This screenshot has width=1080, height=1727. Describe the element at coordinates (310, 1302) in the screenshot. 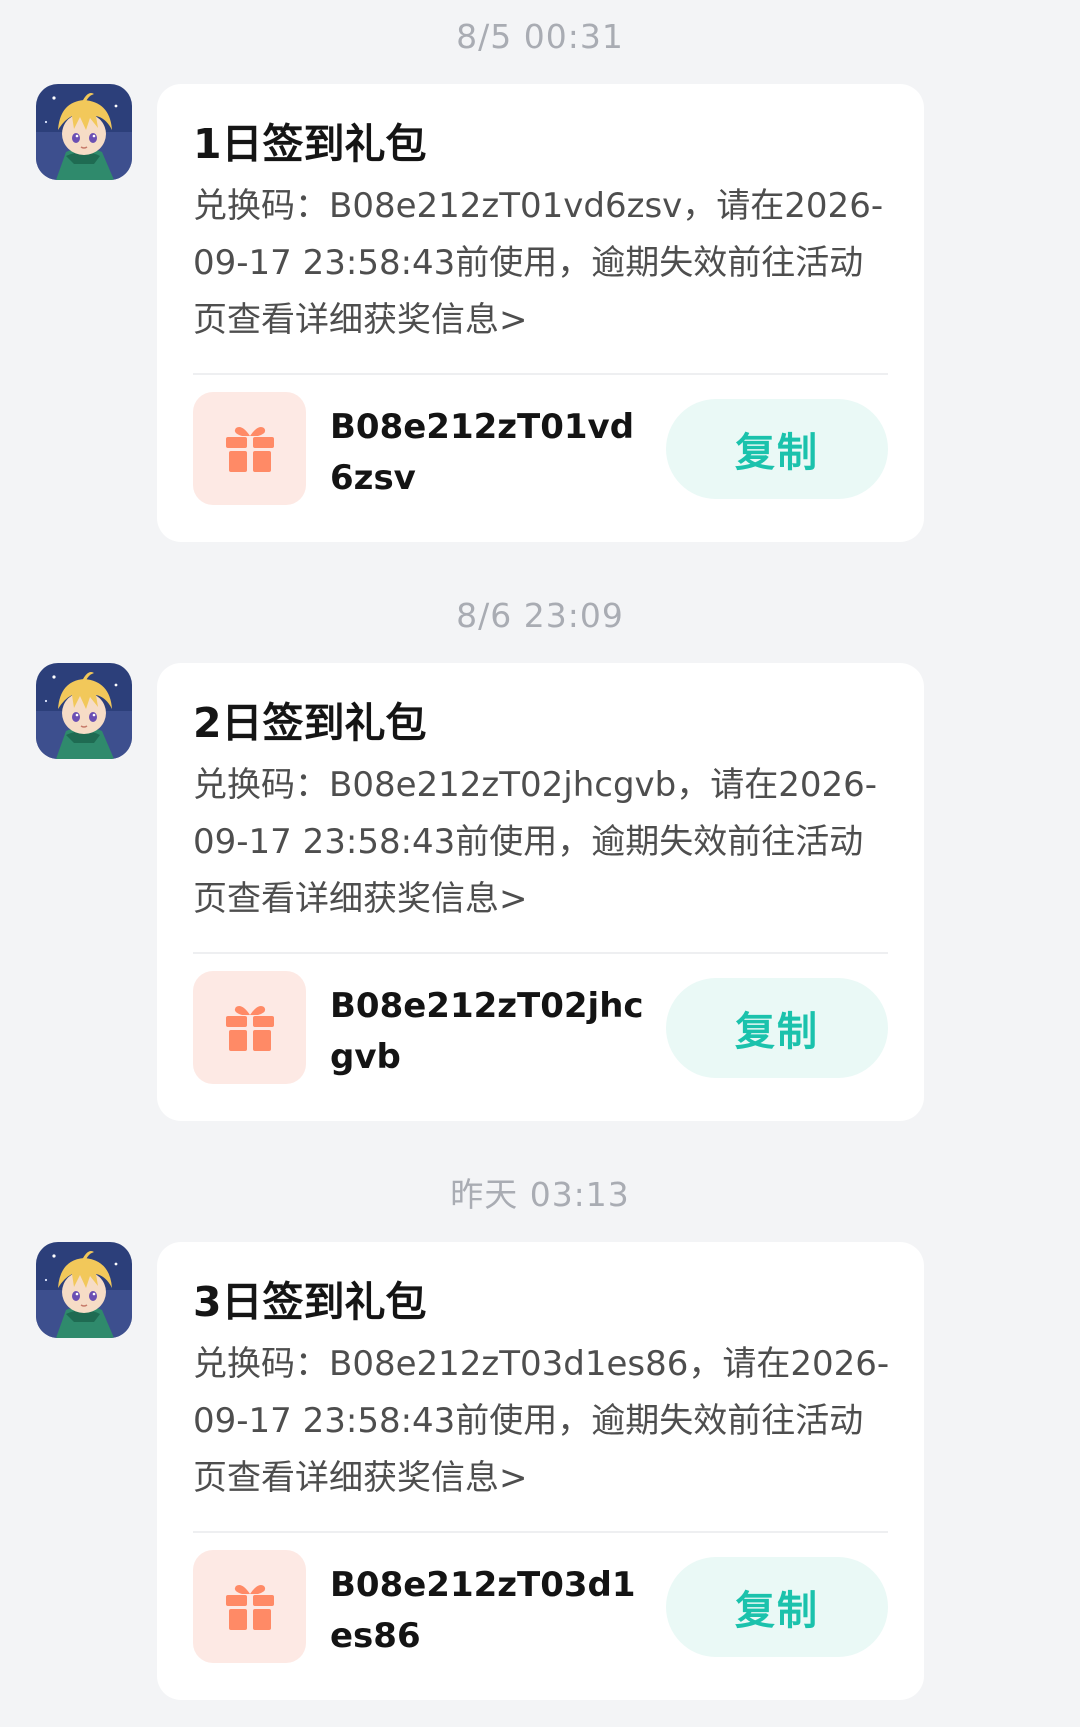

I see `gift-pack-title: 3日签到礼包` at that location.